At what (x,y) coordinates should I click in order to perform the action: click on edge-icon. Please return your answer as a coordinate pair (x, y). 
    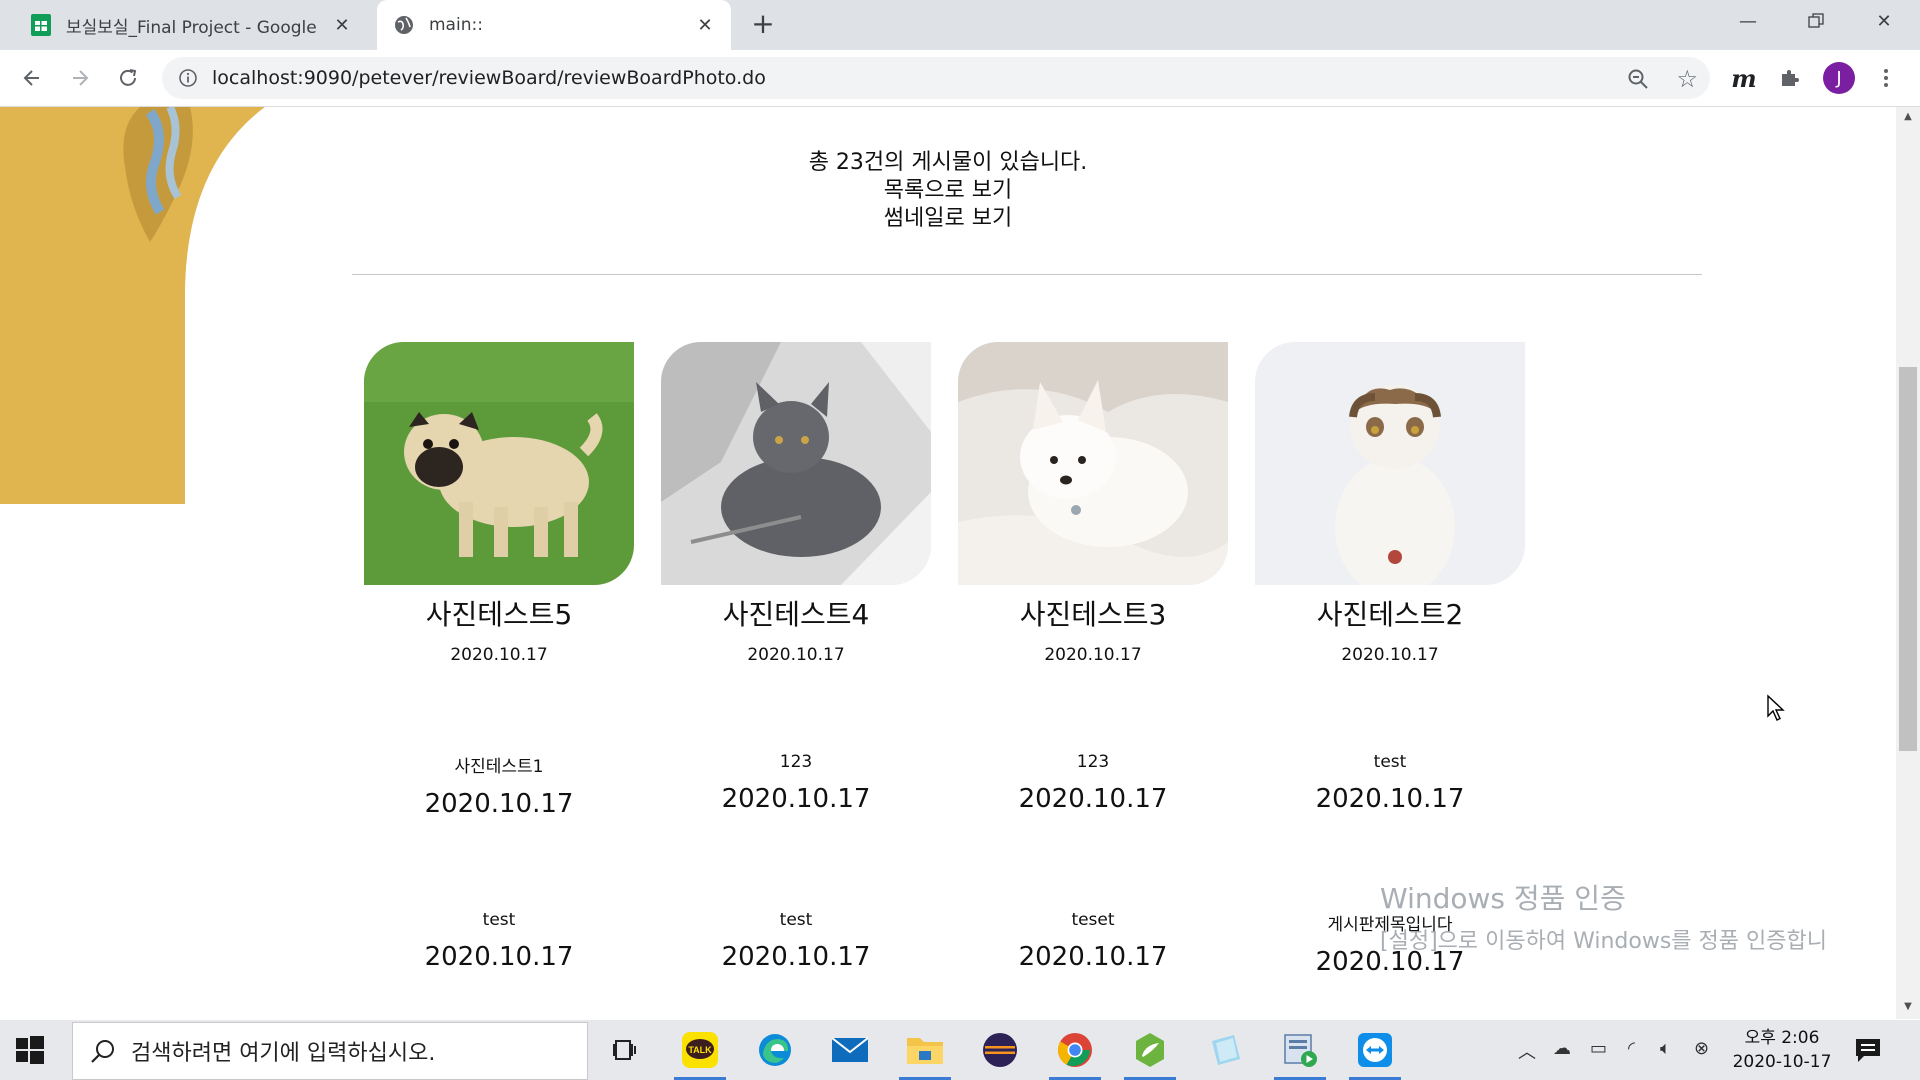
    Looking at the image, I should click on (775, 1050).